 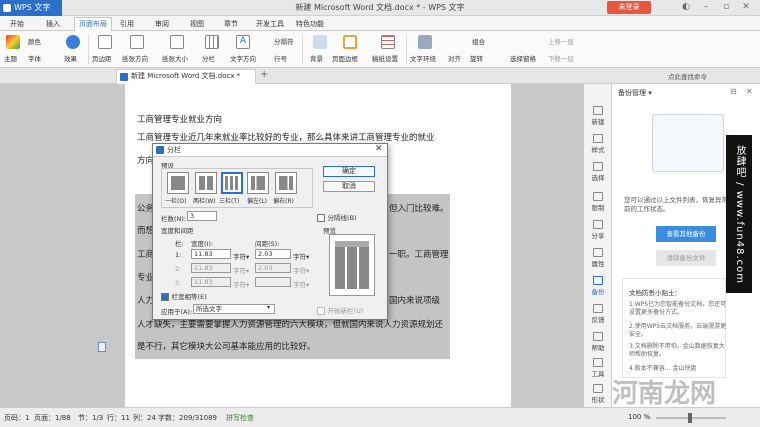 I want to click on sidebar-item-select: 选择, so click(x=598, y=172).